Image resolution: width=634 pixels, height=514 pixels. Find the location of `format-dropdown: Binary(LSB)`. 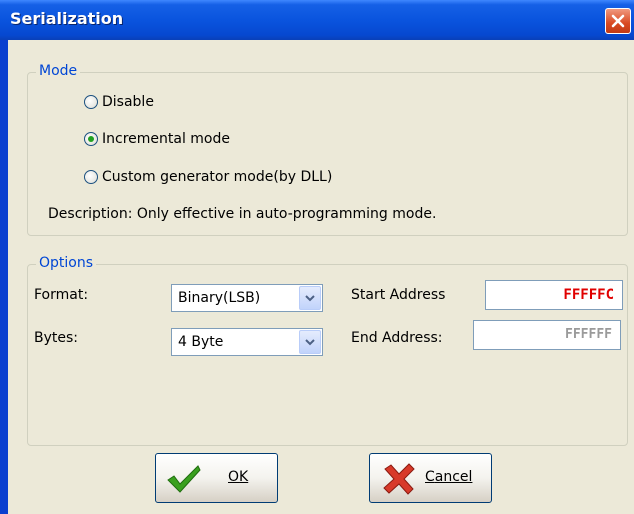

format-dropdown: Binary(LSB) is located at coordinates (247, 298).